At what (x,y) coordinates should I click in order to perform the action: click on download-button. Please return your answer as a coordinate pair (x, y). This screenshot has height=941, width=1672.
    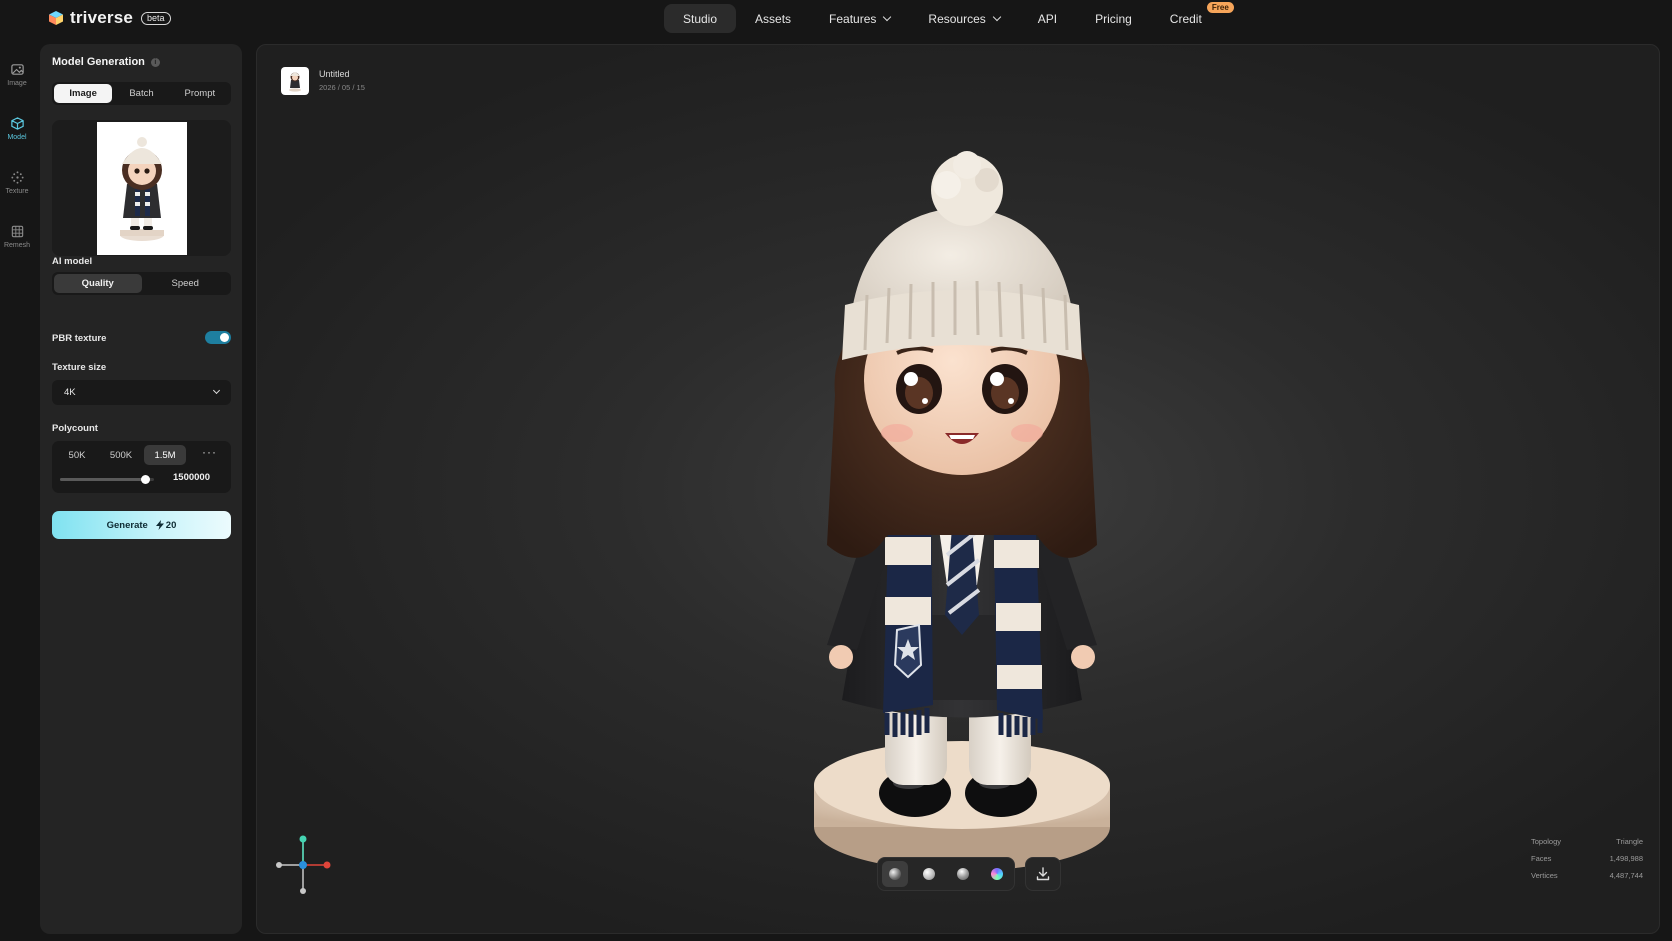
    Looking at the image, I should click on (1043, 874).